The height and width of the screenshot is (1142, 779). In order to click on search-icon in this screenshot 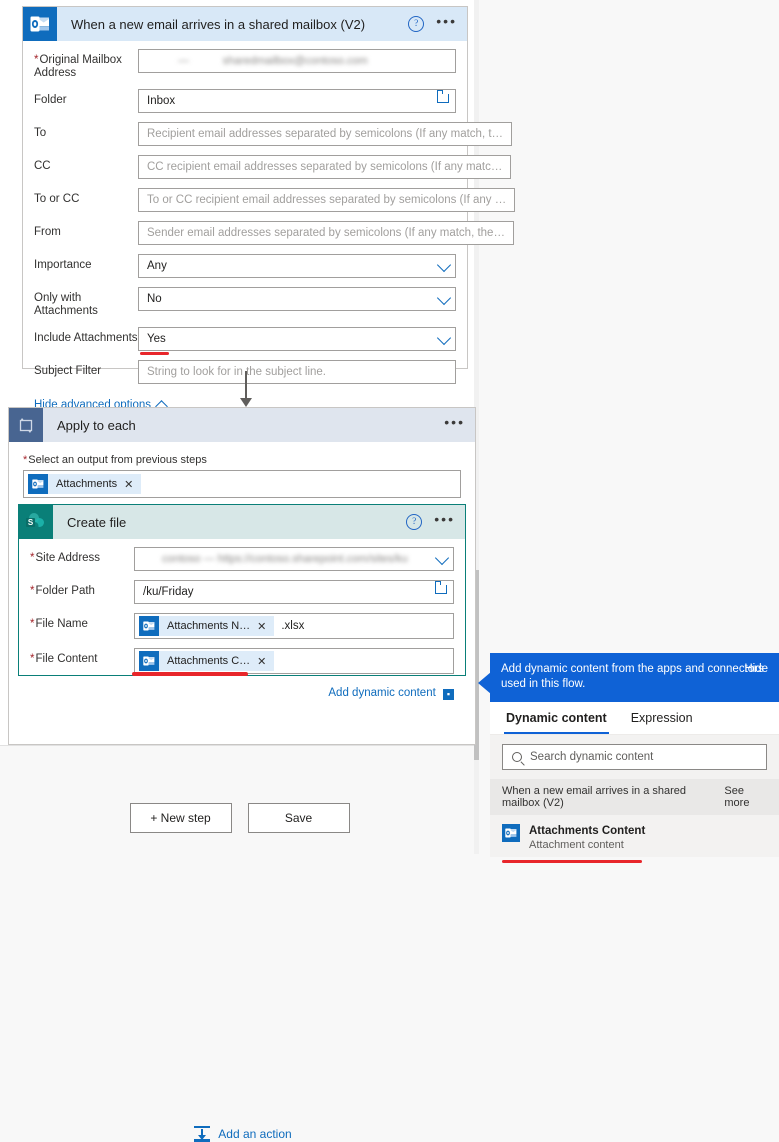, I will do `click(517, 757)`.